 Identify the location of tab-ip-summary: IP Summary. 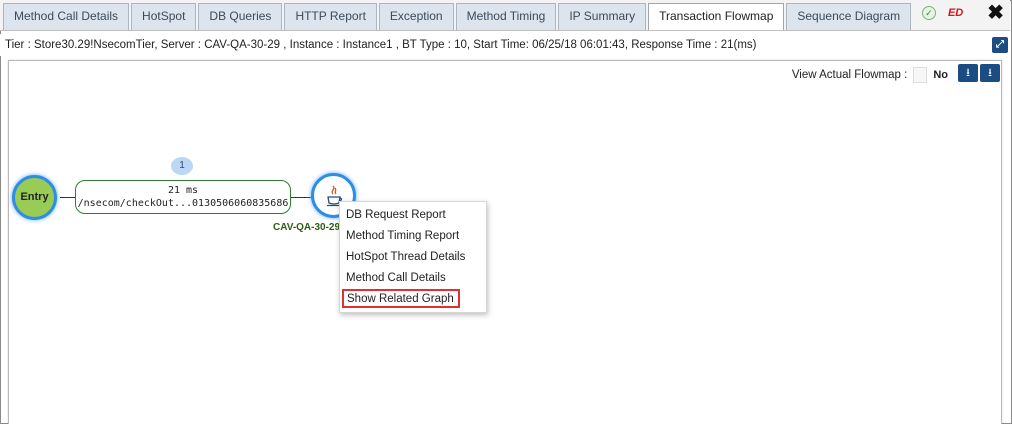
(602, 16).